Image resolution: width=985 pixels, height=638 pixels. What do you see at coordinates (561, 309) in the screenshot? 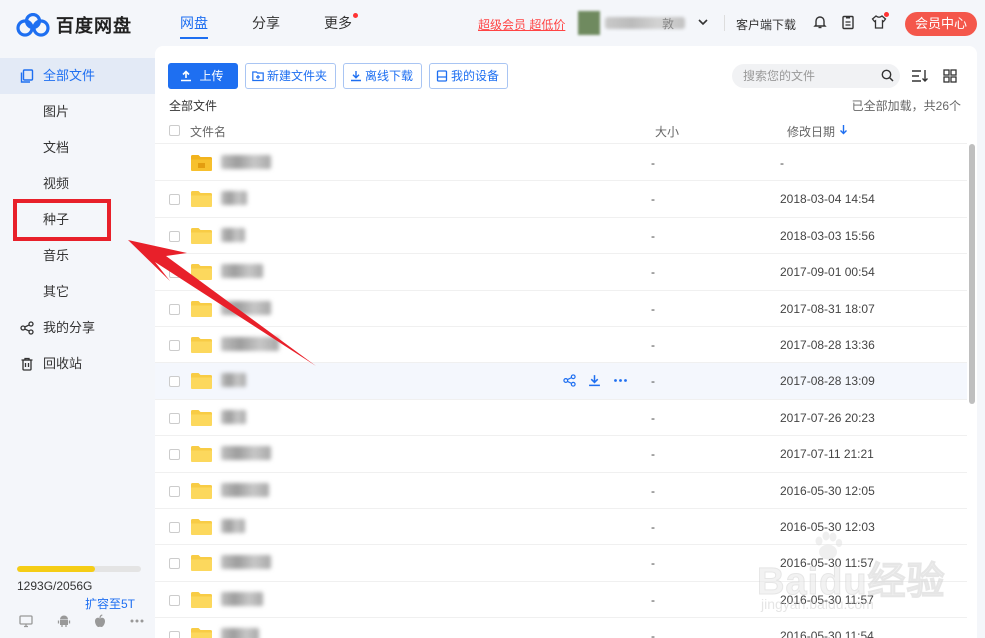
I see `table-row: - 2017-08-31 18:07` at bounding box center [561, 309].